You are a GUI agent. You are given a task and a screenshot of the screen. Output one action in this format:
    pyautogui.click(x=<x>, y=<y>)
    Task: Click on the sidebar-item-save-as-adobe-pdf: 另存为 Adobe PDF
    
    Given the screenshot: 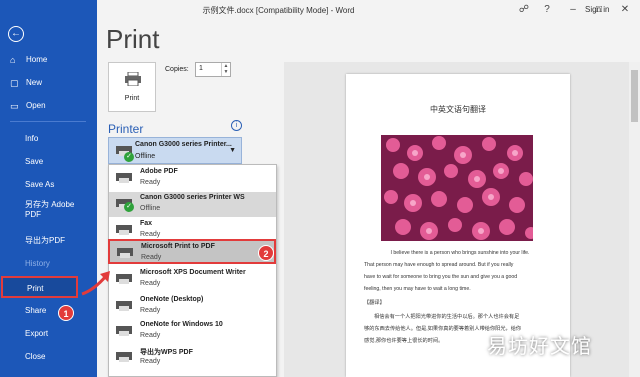 What is the action you would take?
    pyautogui.click(x=40, y=211)
    